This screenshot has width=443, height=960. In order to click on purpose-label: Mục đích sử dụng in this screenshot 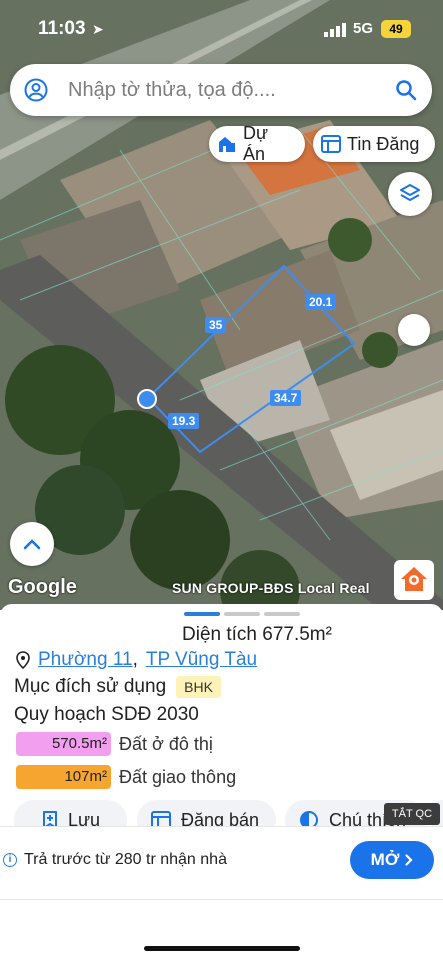, I will do `click(90, 686)`.